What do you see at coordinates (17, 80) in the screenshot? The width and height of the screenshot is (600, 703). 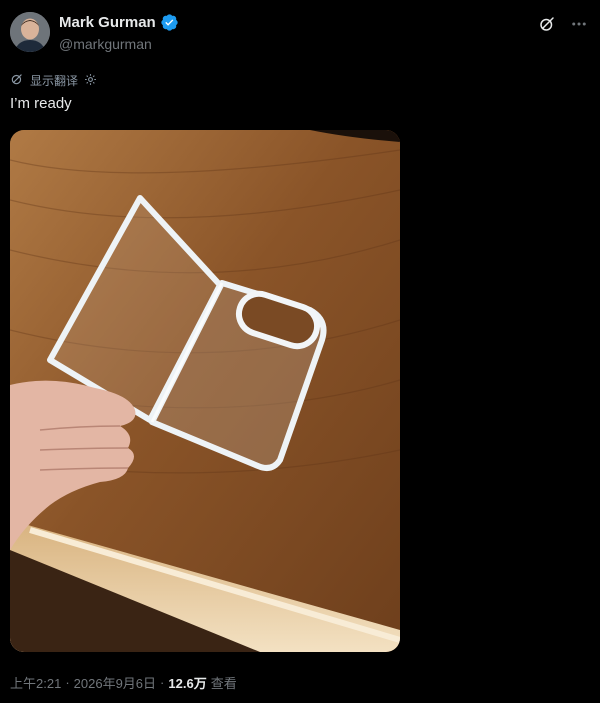 I see `translate-icon` at bounding box center [17, 80].